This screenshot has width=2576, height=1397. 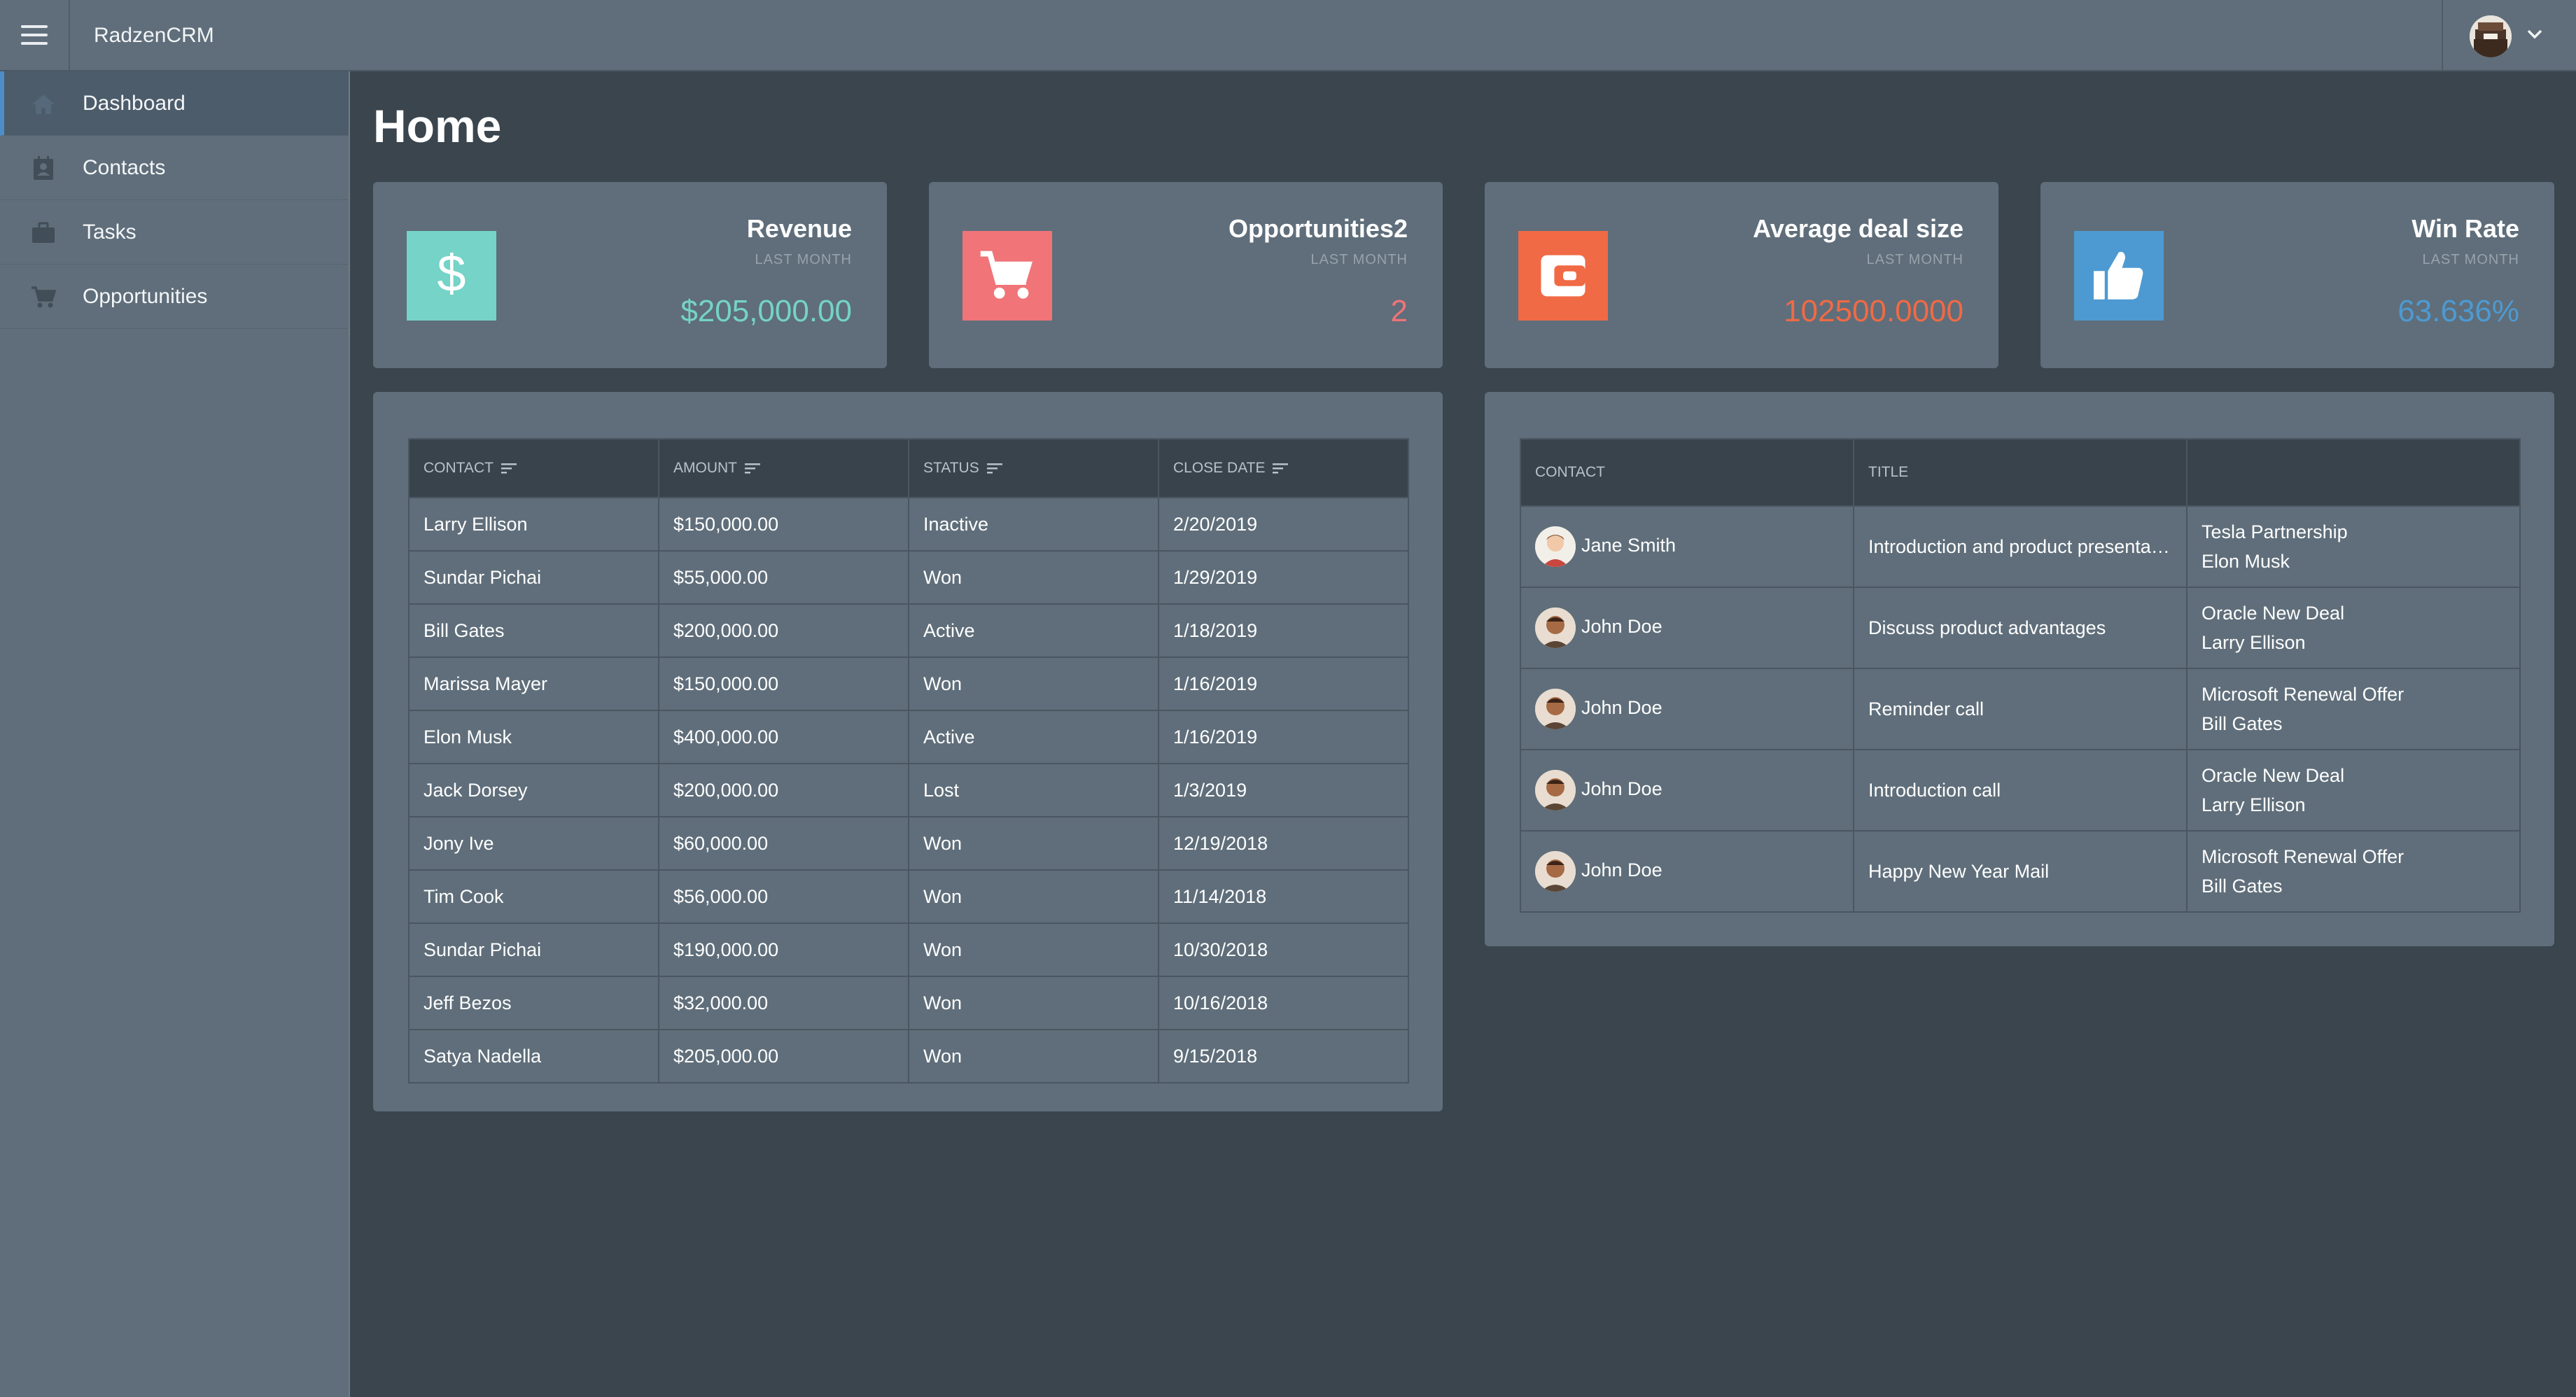 What do you see at coordinates (784, 1056) in the screenshot?
I see `cell-amount: $205,000.00` at bounding box center [784, 1056].